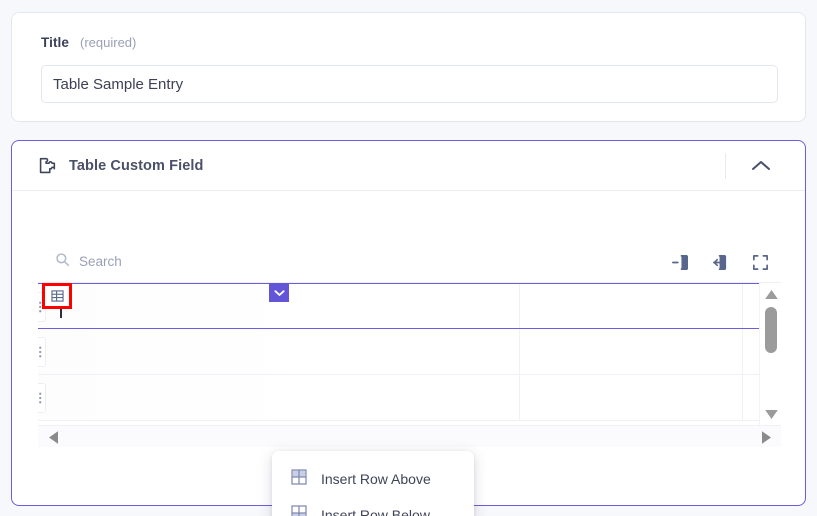 This screenshot has height=516, width=817. I want to click on triangle-down-icon, so click(771, 414).